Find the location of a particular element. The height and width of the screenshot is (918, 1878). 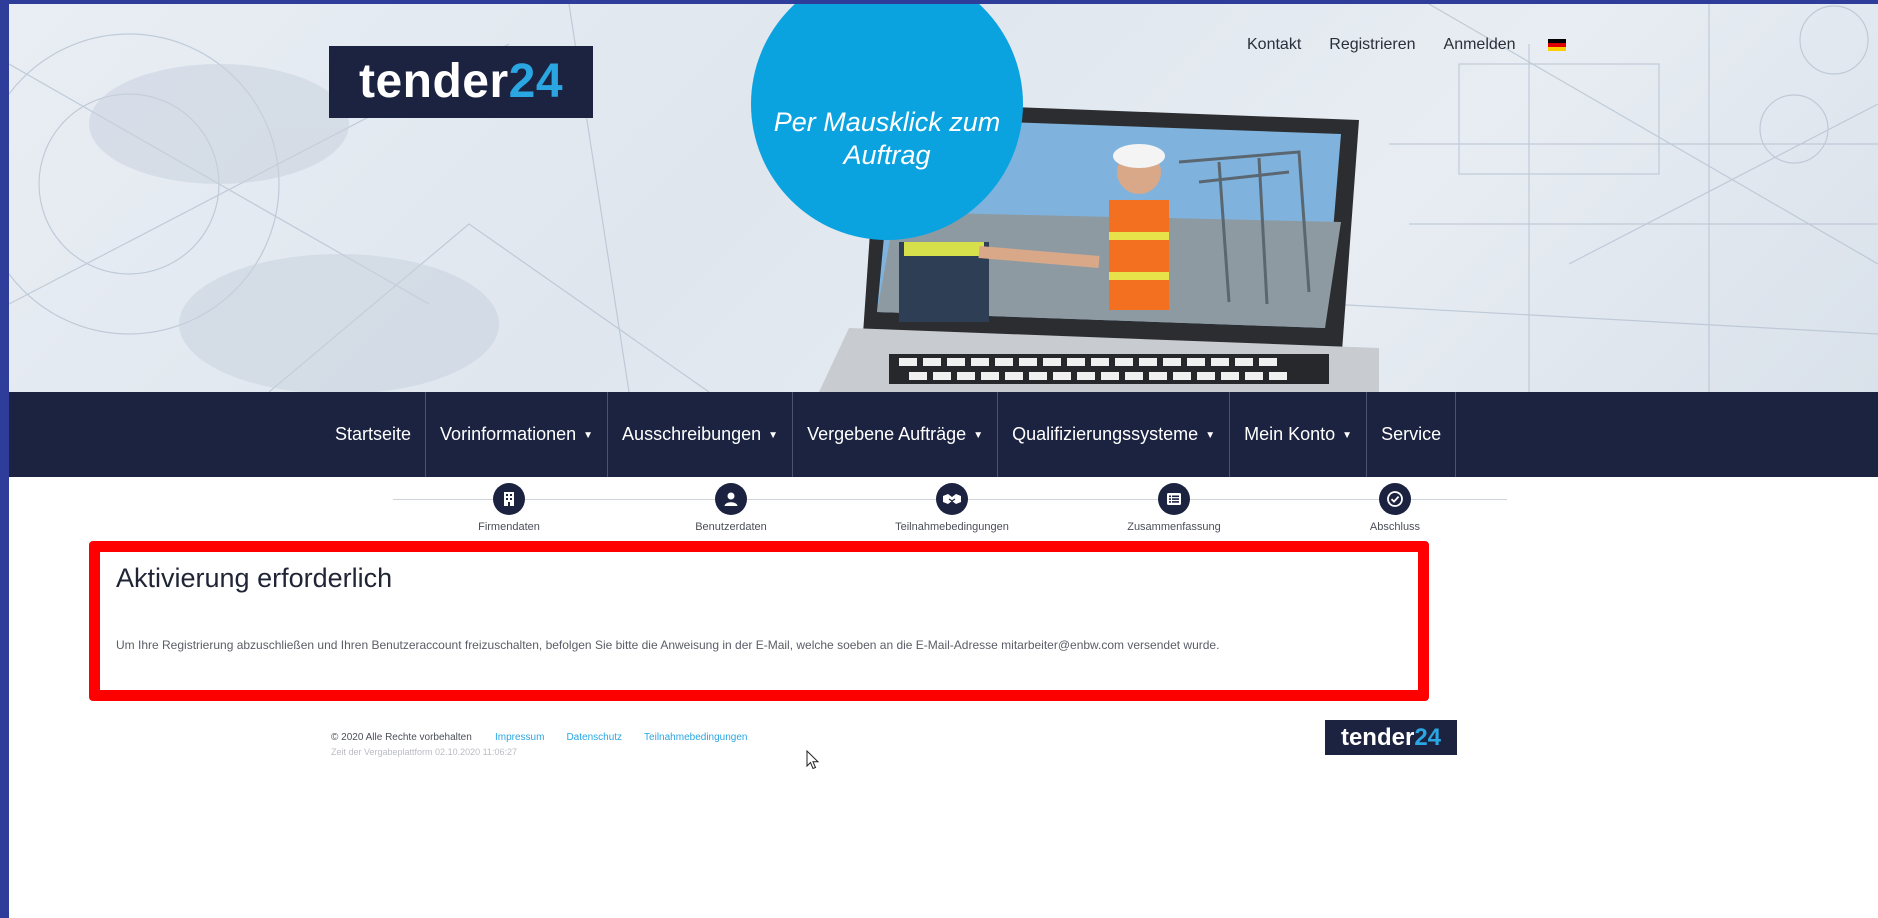

step-zusammenfassung: Zusammenfassung is located at coordinates (1174, 508).